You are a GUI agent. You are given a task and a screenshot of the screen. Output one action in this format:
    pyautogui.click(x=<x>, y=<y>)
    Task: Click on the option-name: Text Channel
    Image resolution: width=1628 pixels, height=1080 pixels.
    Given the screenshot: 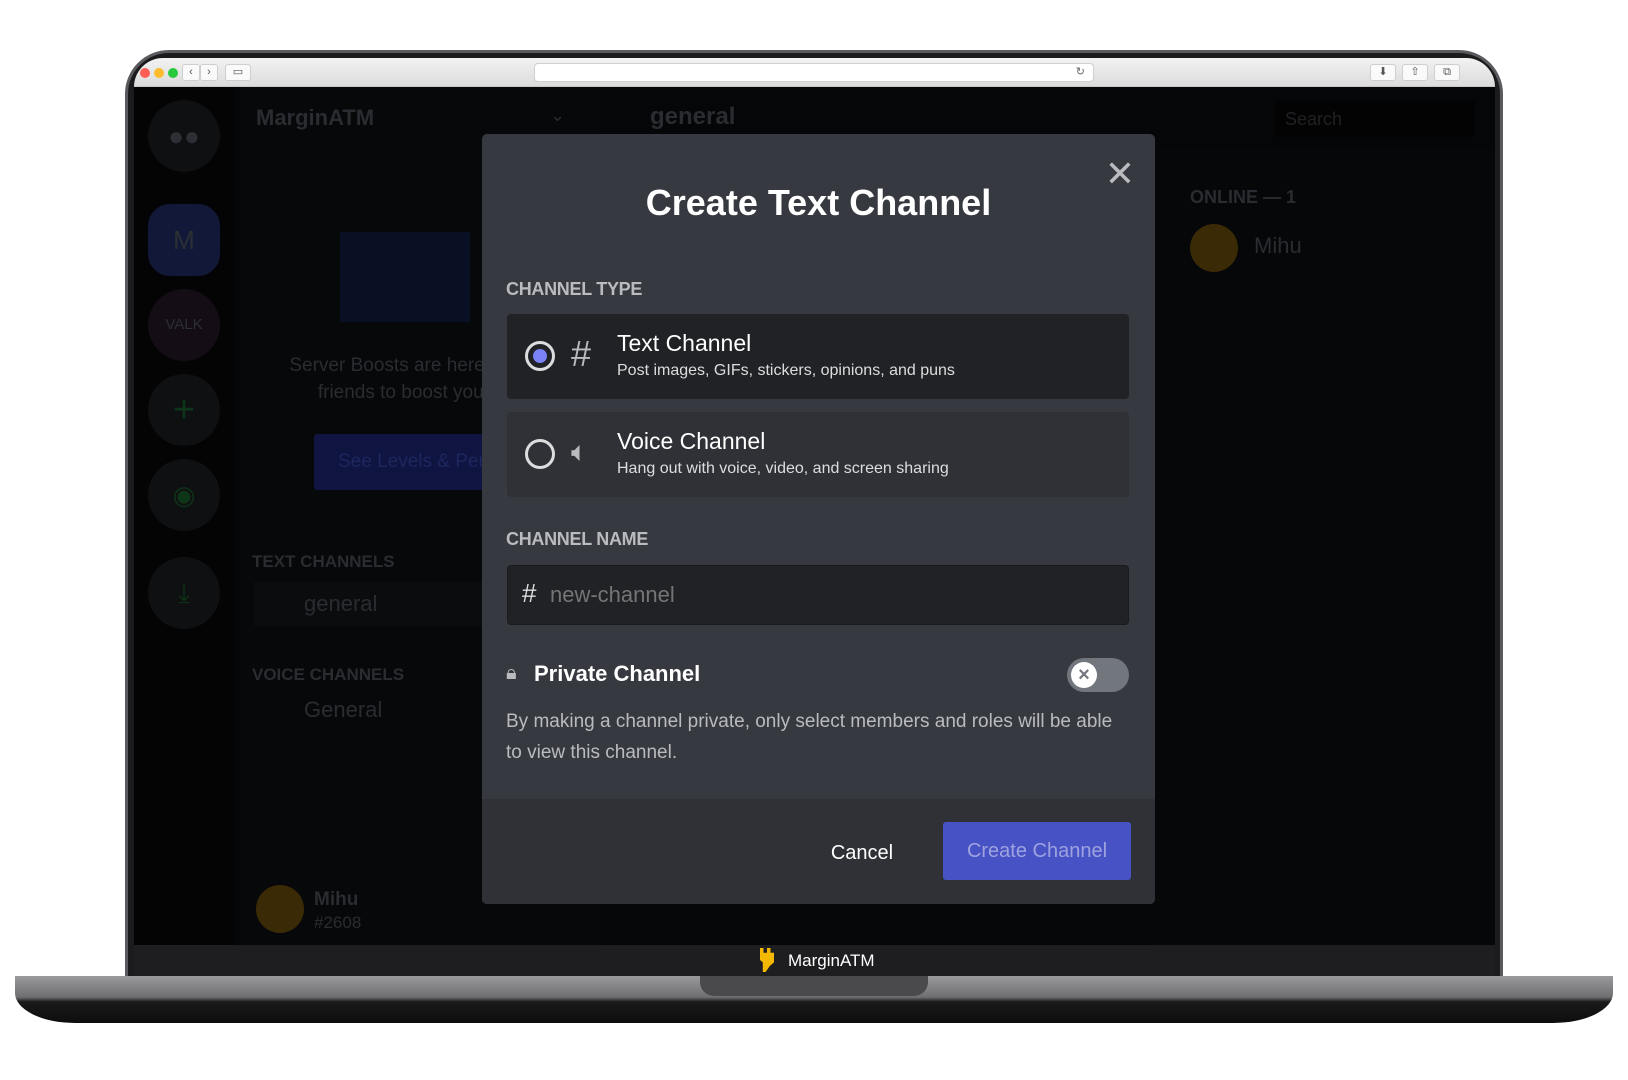 What is the action you would take?
    pyautogui.click(x=684, y=343)
    